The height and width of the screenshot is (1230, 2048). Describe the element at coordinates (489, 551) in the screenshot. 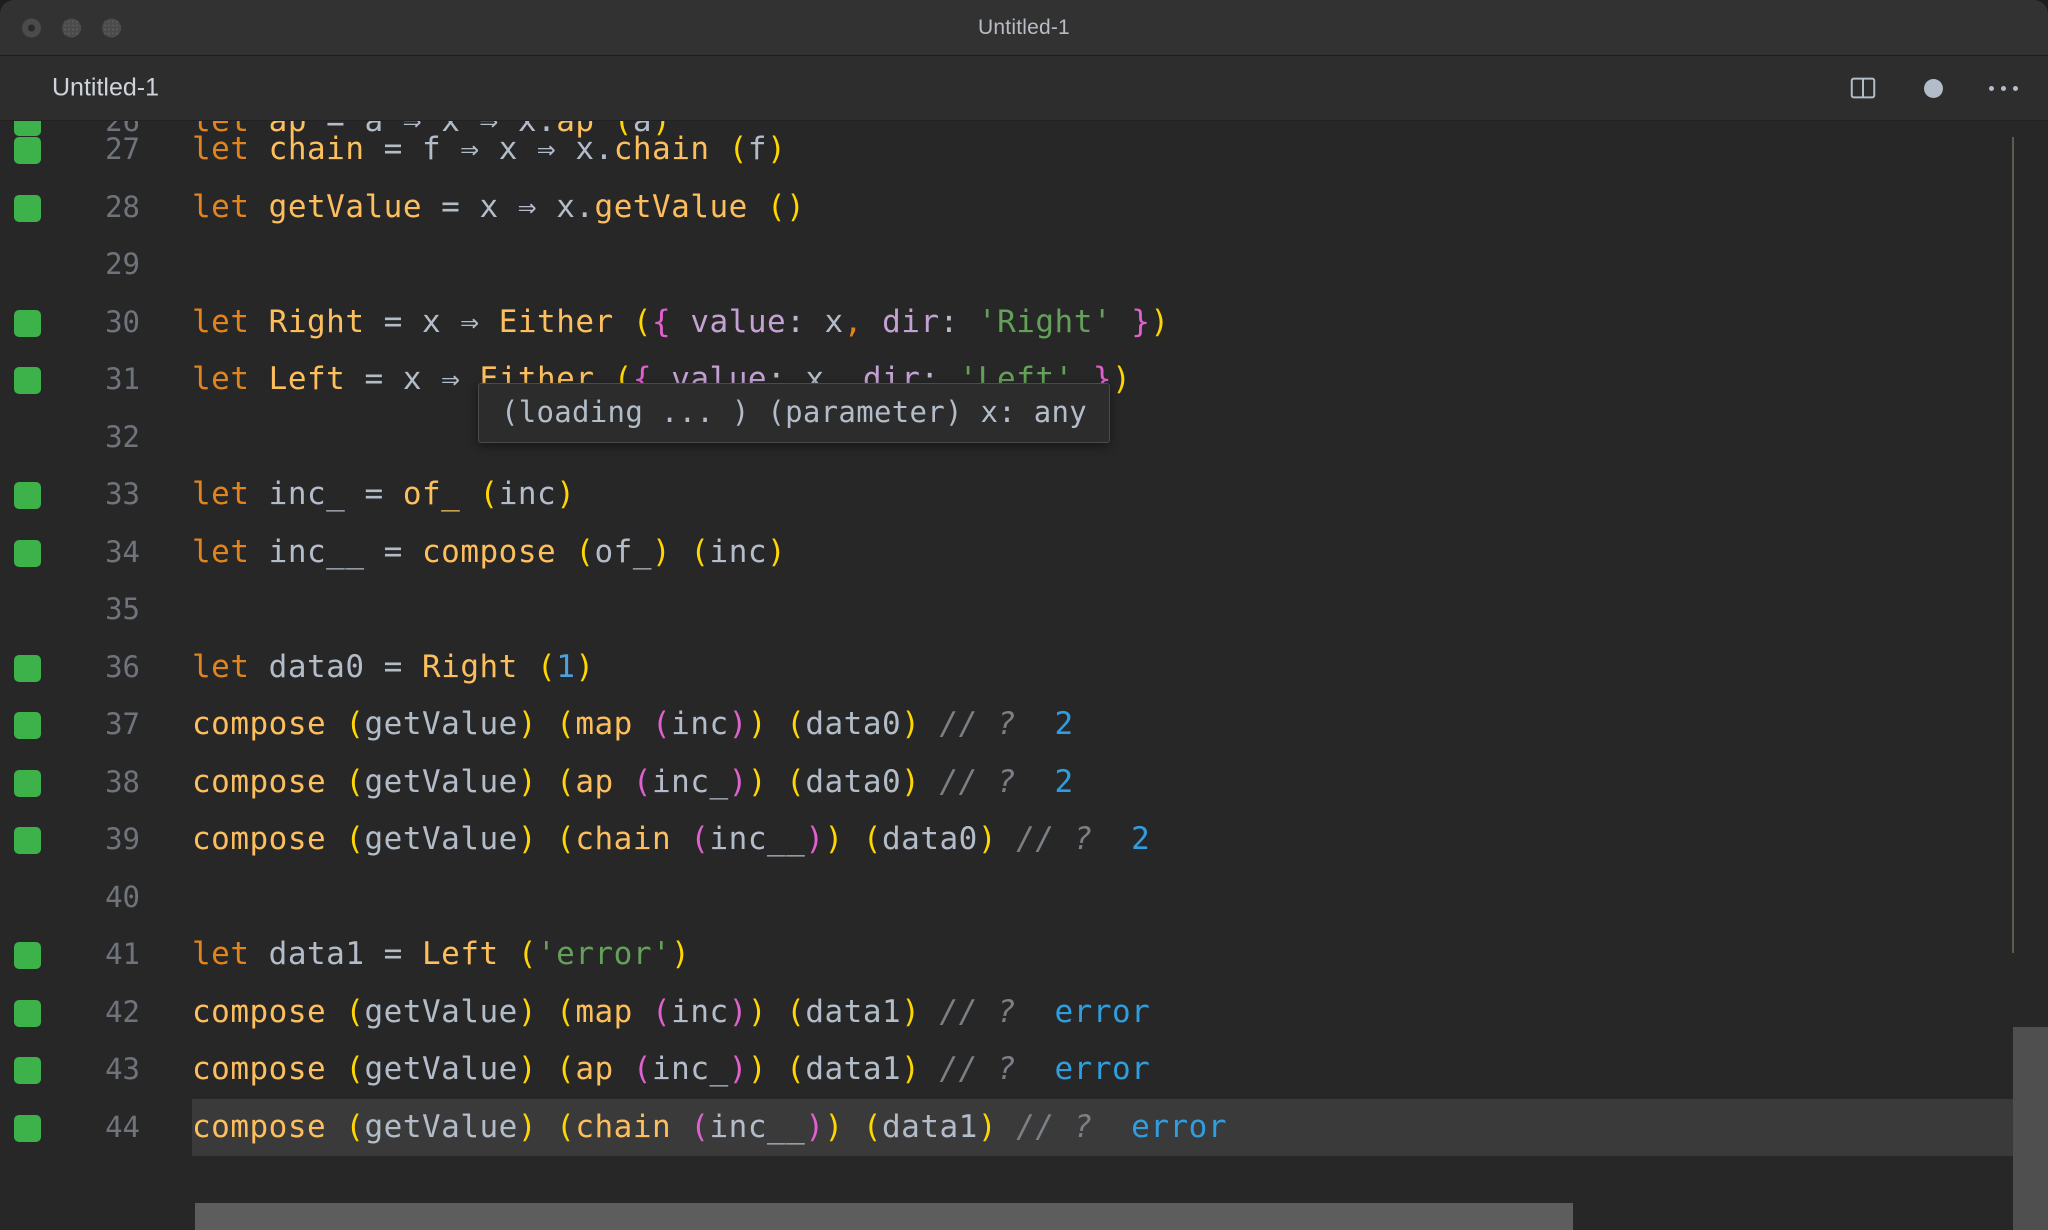

I see `code-text: let inc__ = compose (of_) (inc)` at that location.